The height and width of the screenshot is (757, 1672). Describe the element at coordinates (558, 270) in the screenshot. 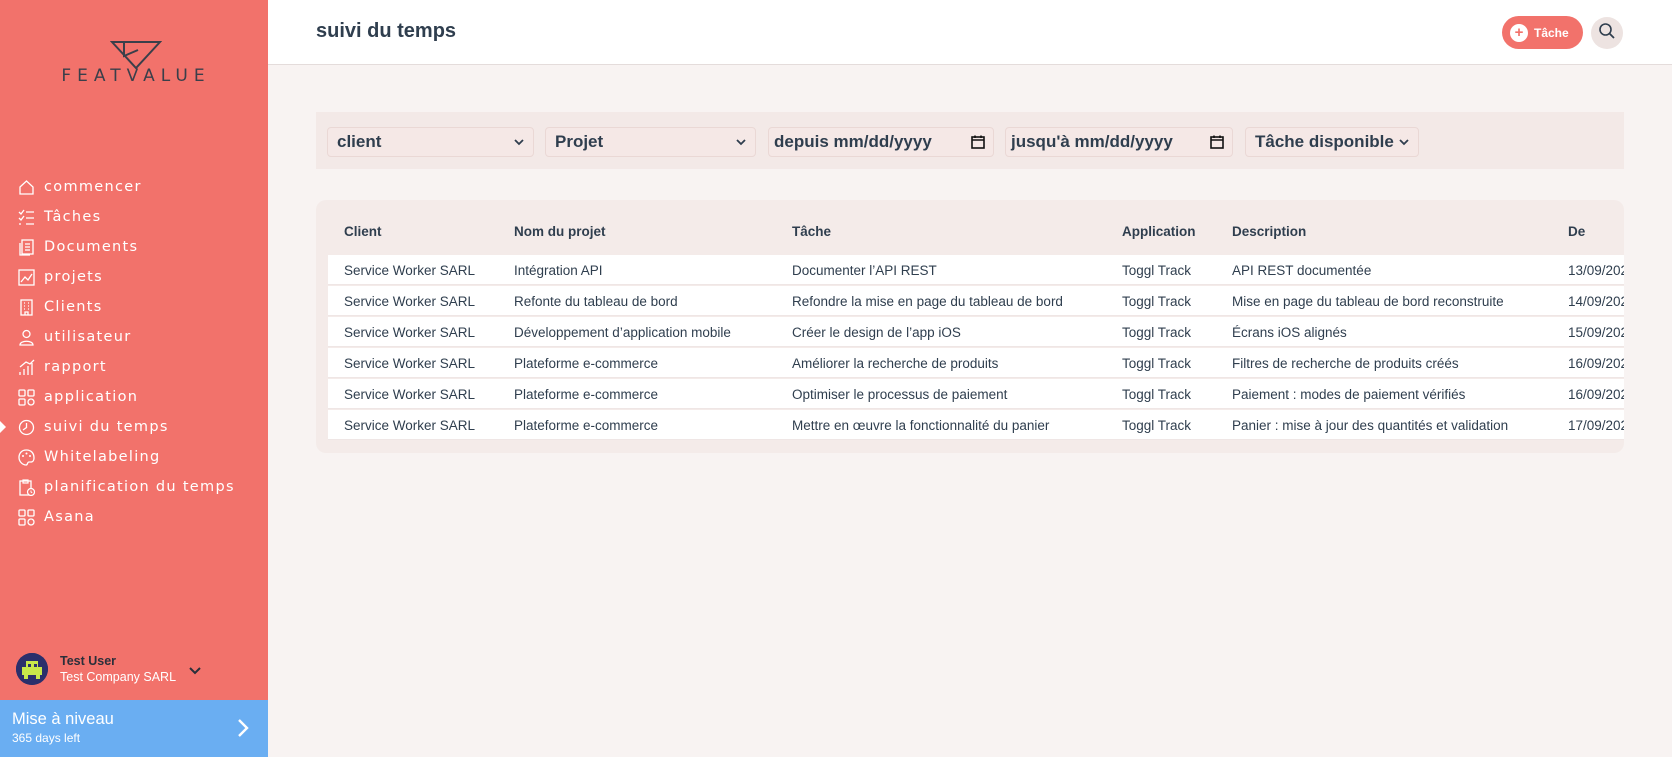

I see `cell-project: Intégration API` at that location.